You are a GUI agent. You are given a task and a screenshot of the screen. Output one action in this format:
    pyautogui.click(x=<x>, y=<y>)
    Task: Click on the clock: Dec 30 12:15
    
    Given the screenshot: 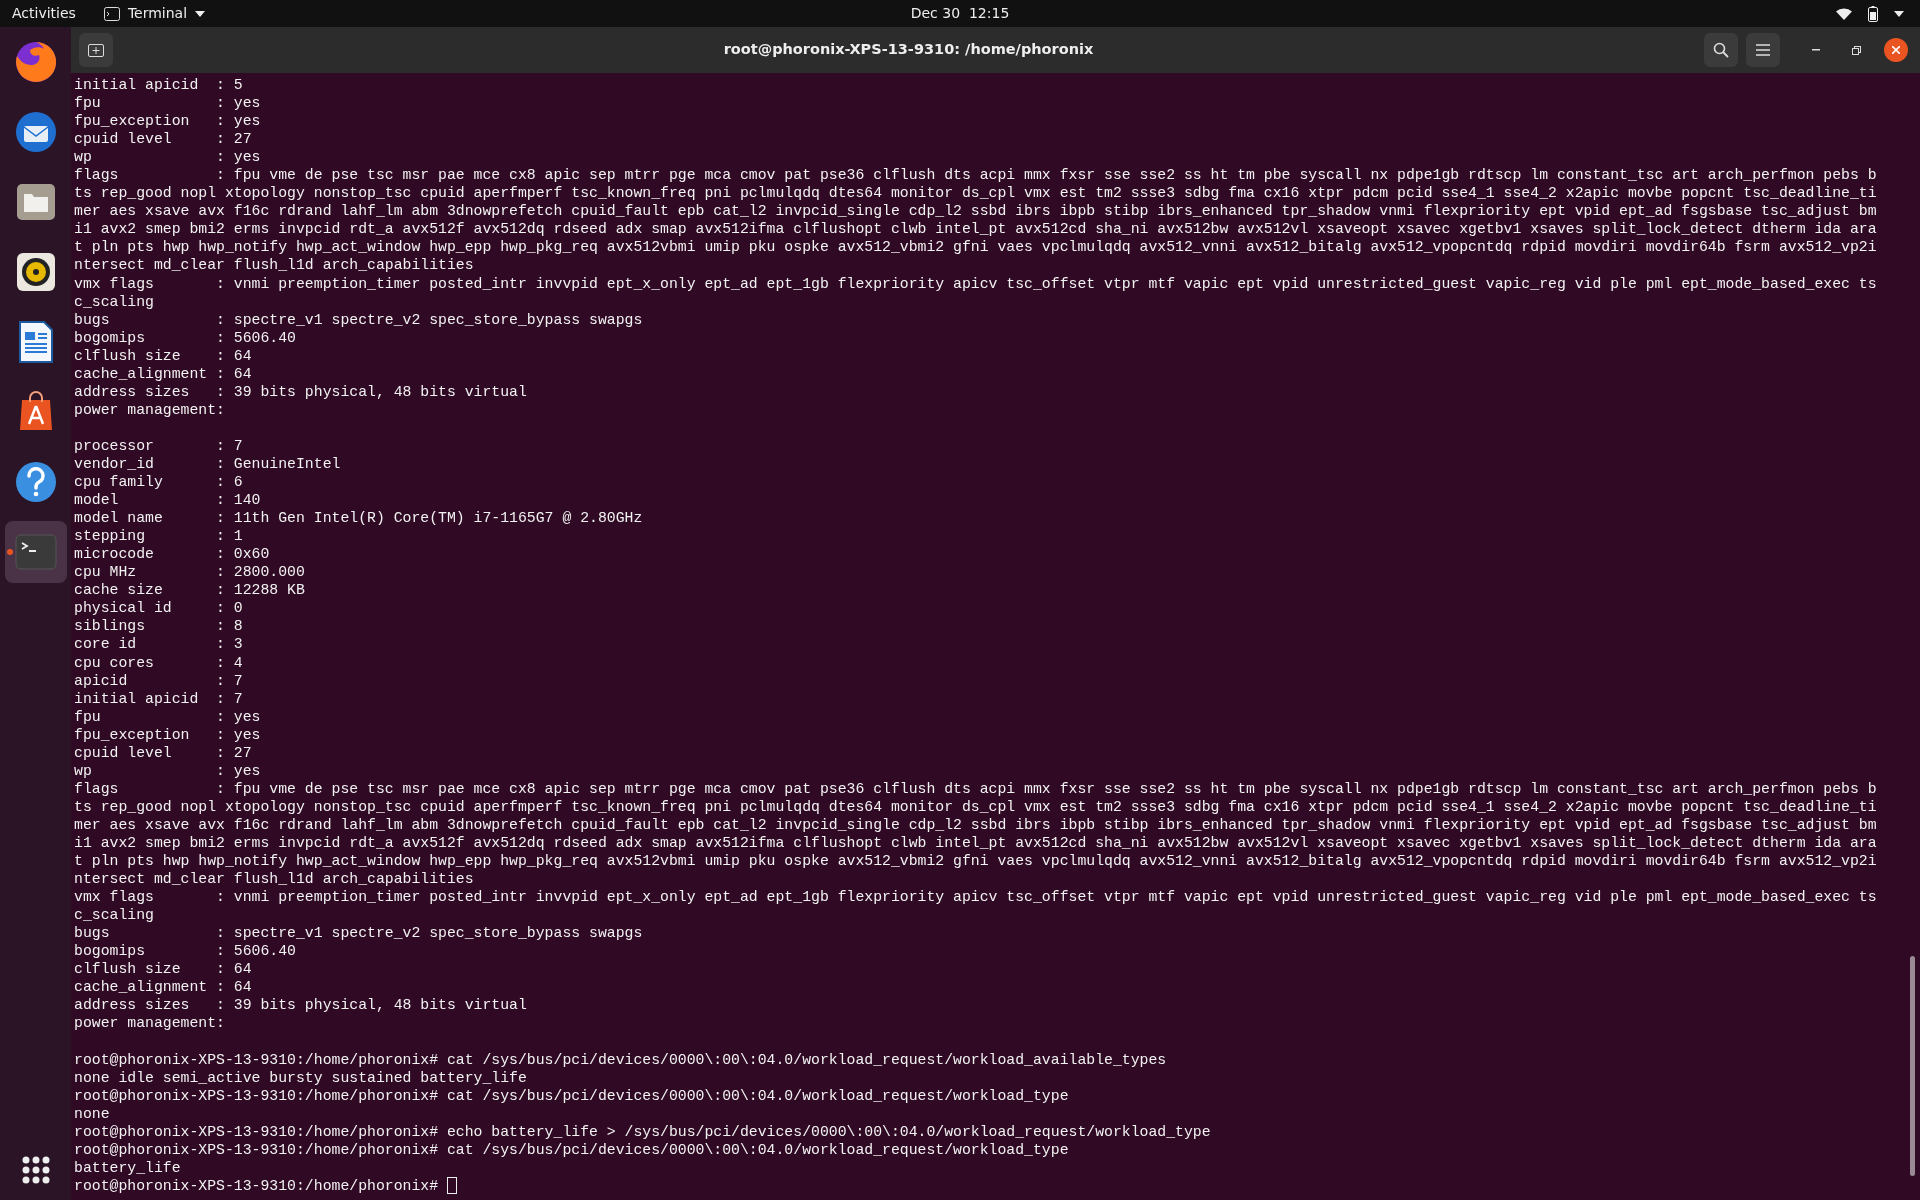 What is the action you would take?
    pyautogui.click(x=960, y=13)
    